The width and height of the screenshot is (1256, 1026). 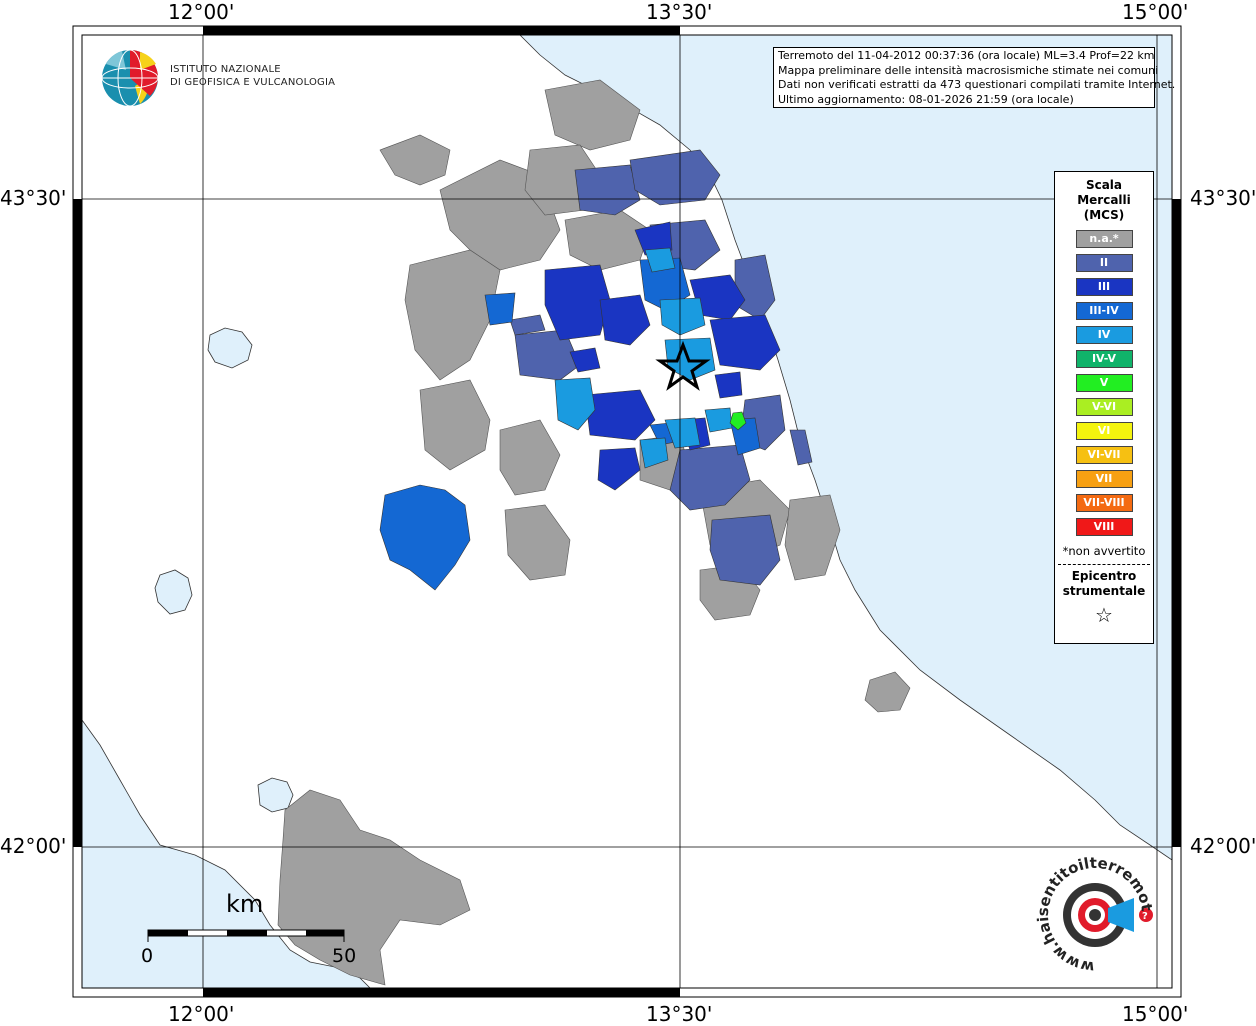 What do you see at coordinates (1104, 335) in the screenshot?
I see `legend-item: IV` at bounding box center [1104, 335].